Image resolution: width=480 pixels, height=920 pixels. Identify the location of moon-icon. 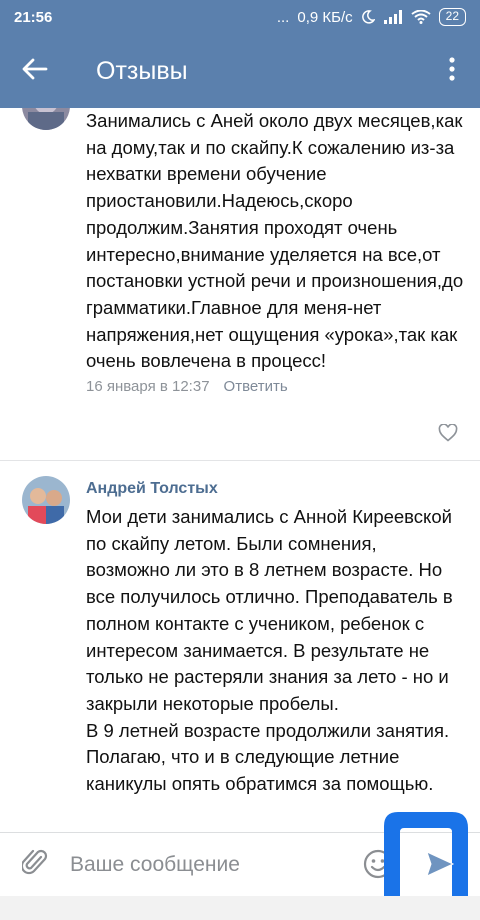
(368, 17).